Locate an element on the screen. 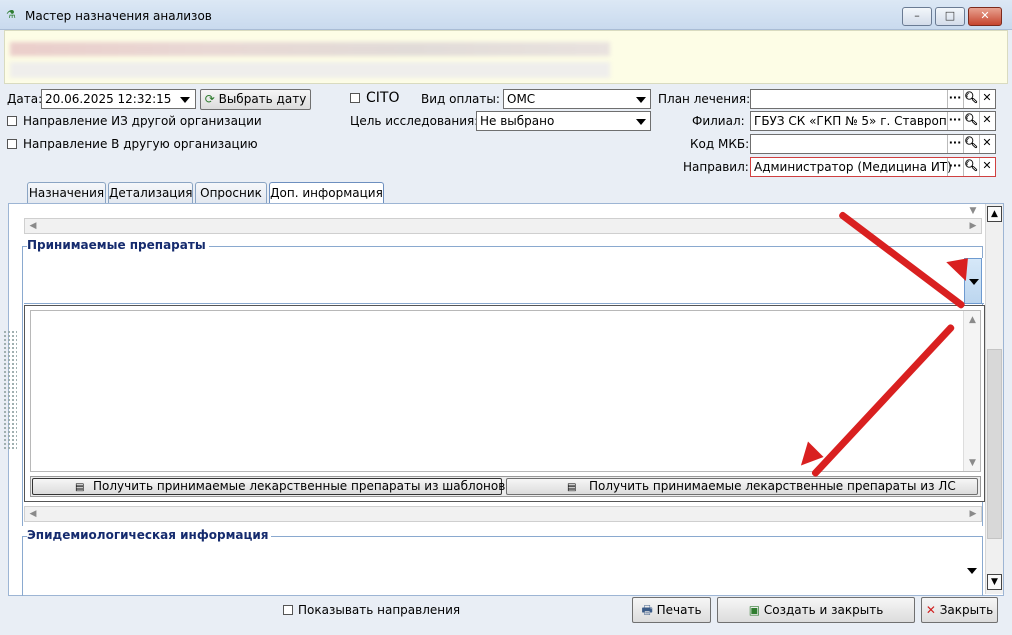 This screenshot has height=635, width=1012. pick-date-button: ⟳ Выбрать дату is located at coordinates (255, 99).